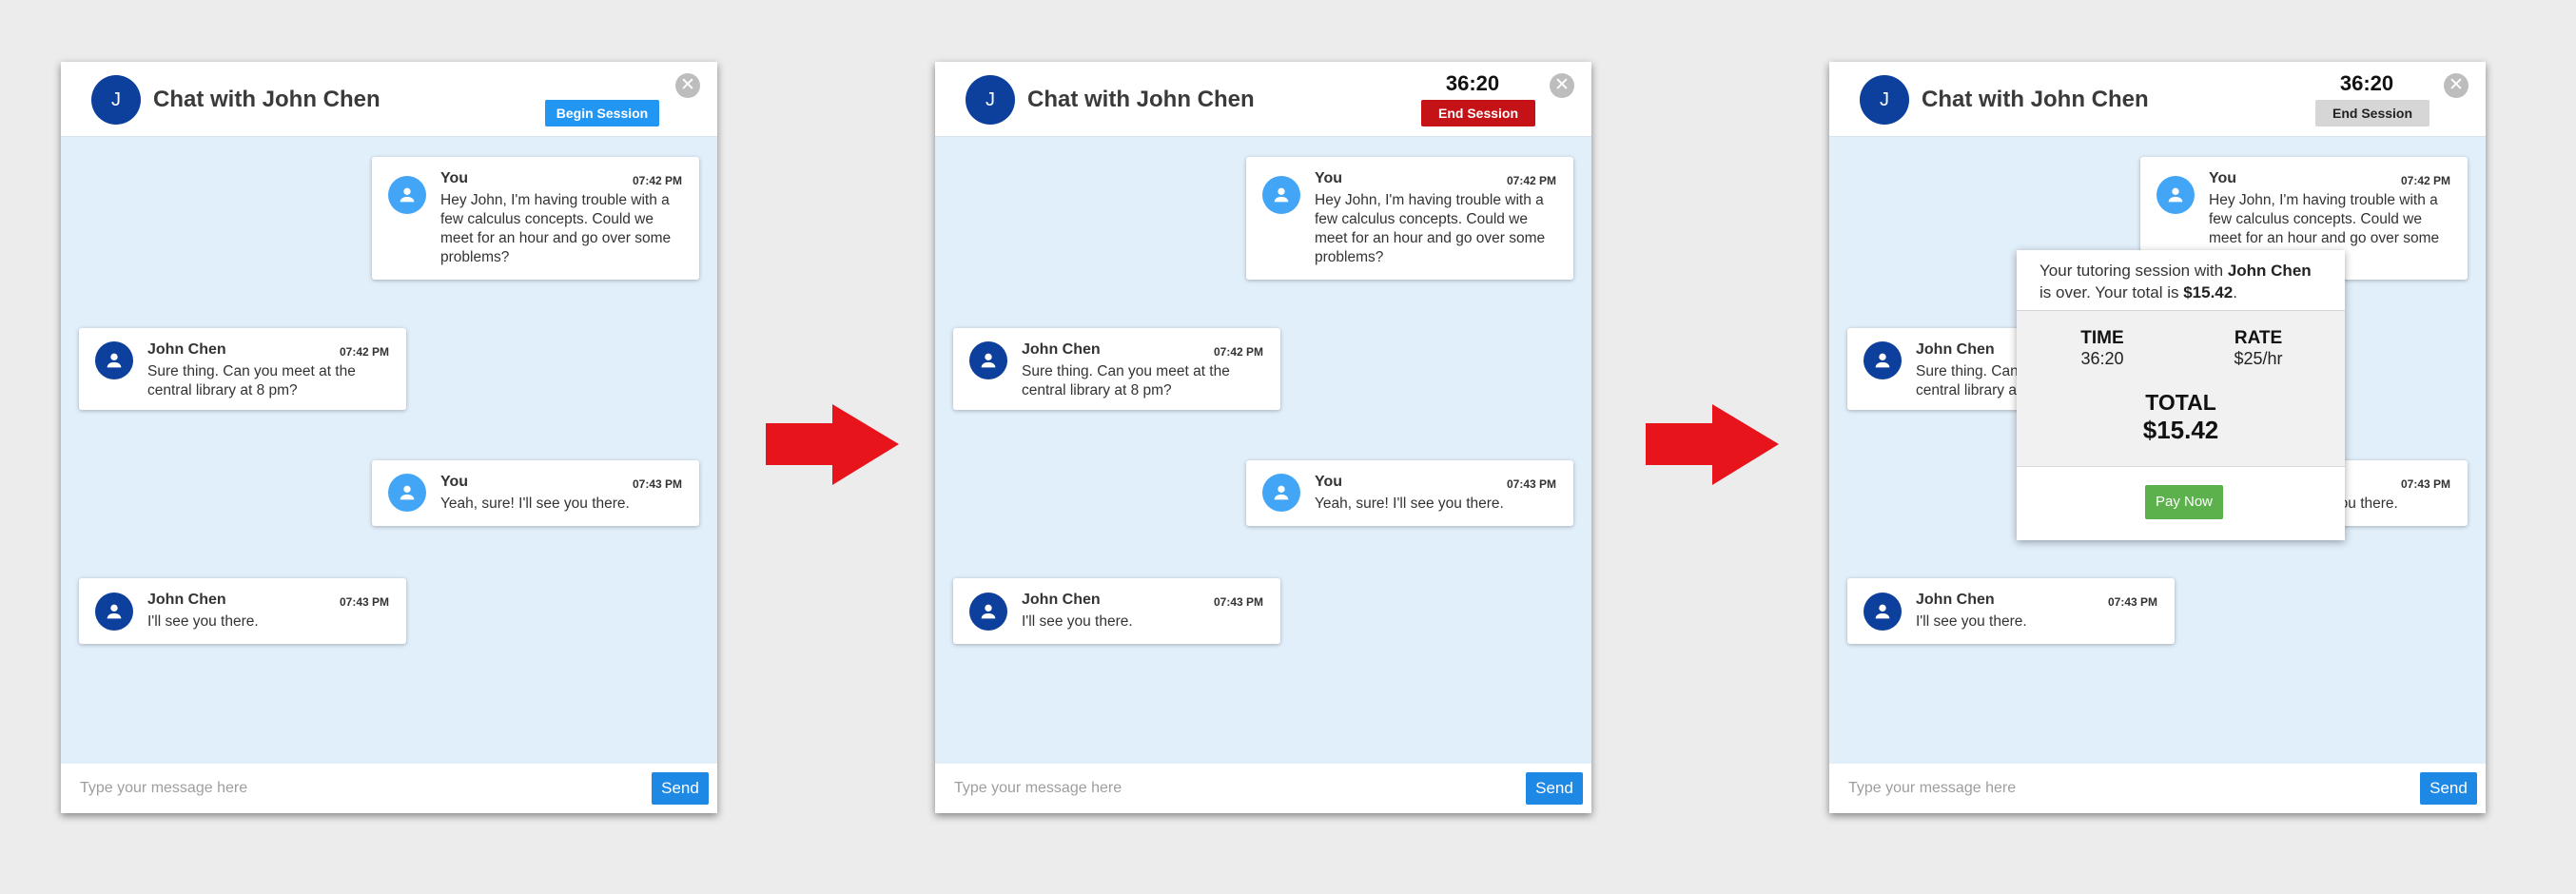 The height and width of the screenshot is (894, 2576). I want to click on summary-details: TIME 36:20 RATE $25/hr TOTAL $15.42, so click(2181, 389).